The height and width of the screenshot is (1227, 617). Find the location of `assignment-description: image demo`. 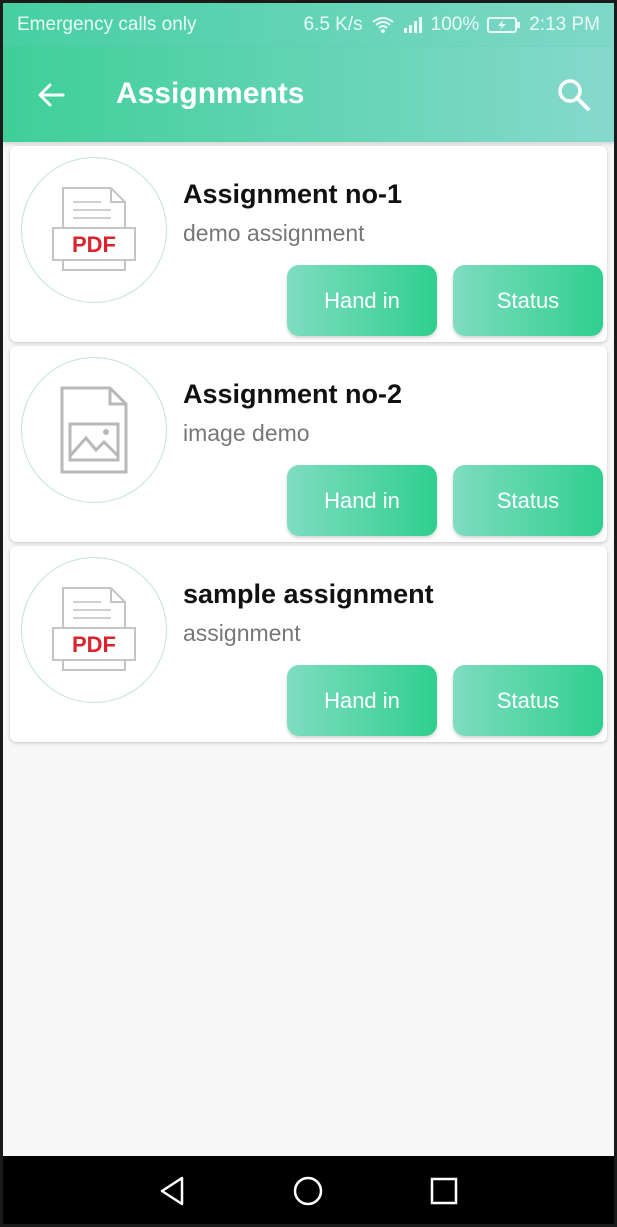

assignment-description: image demo is located at coordinates (246, 433).